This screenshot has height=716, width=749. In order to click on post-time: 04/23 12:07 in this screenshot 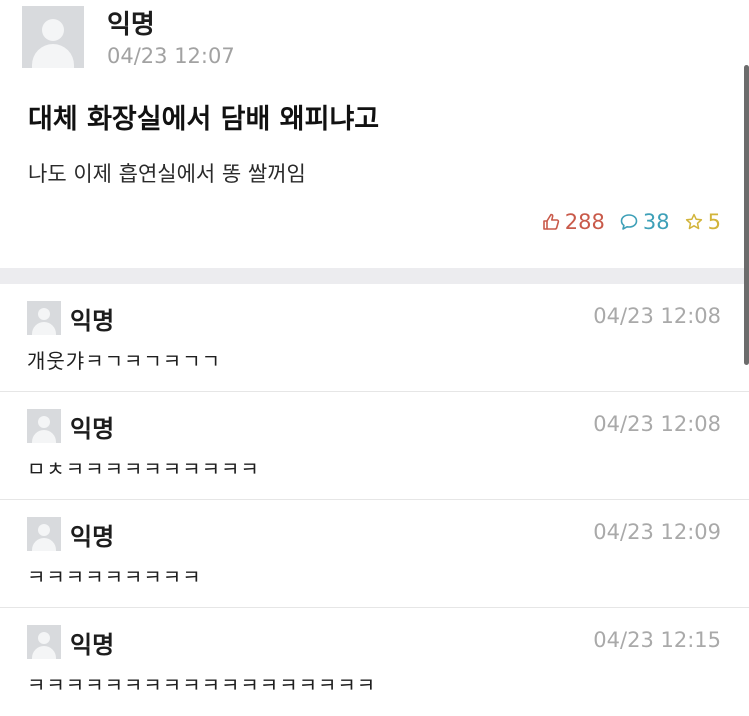, I will do `click(171, 56)`.